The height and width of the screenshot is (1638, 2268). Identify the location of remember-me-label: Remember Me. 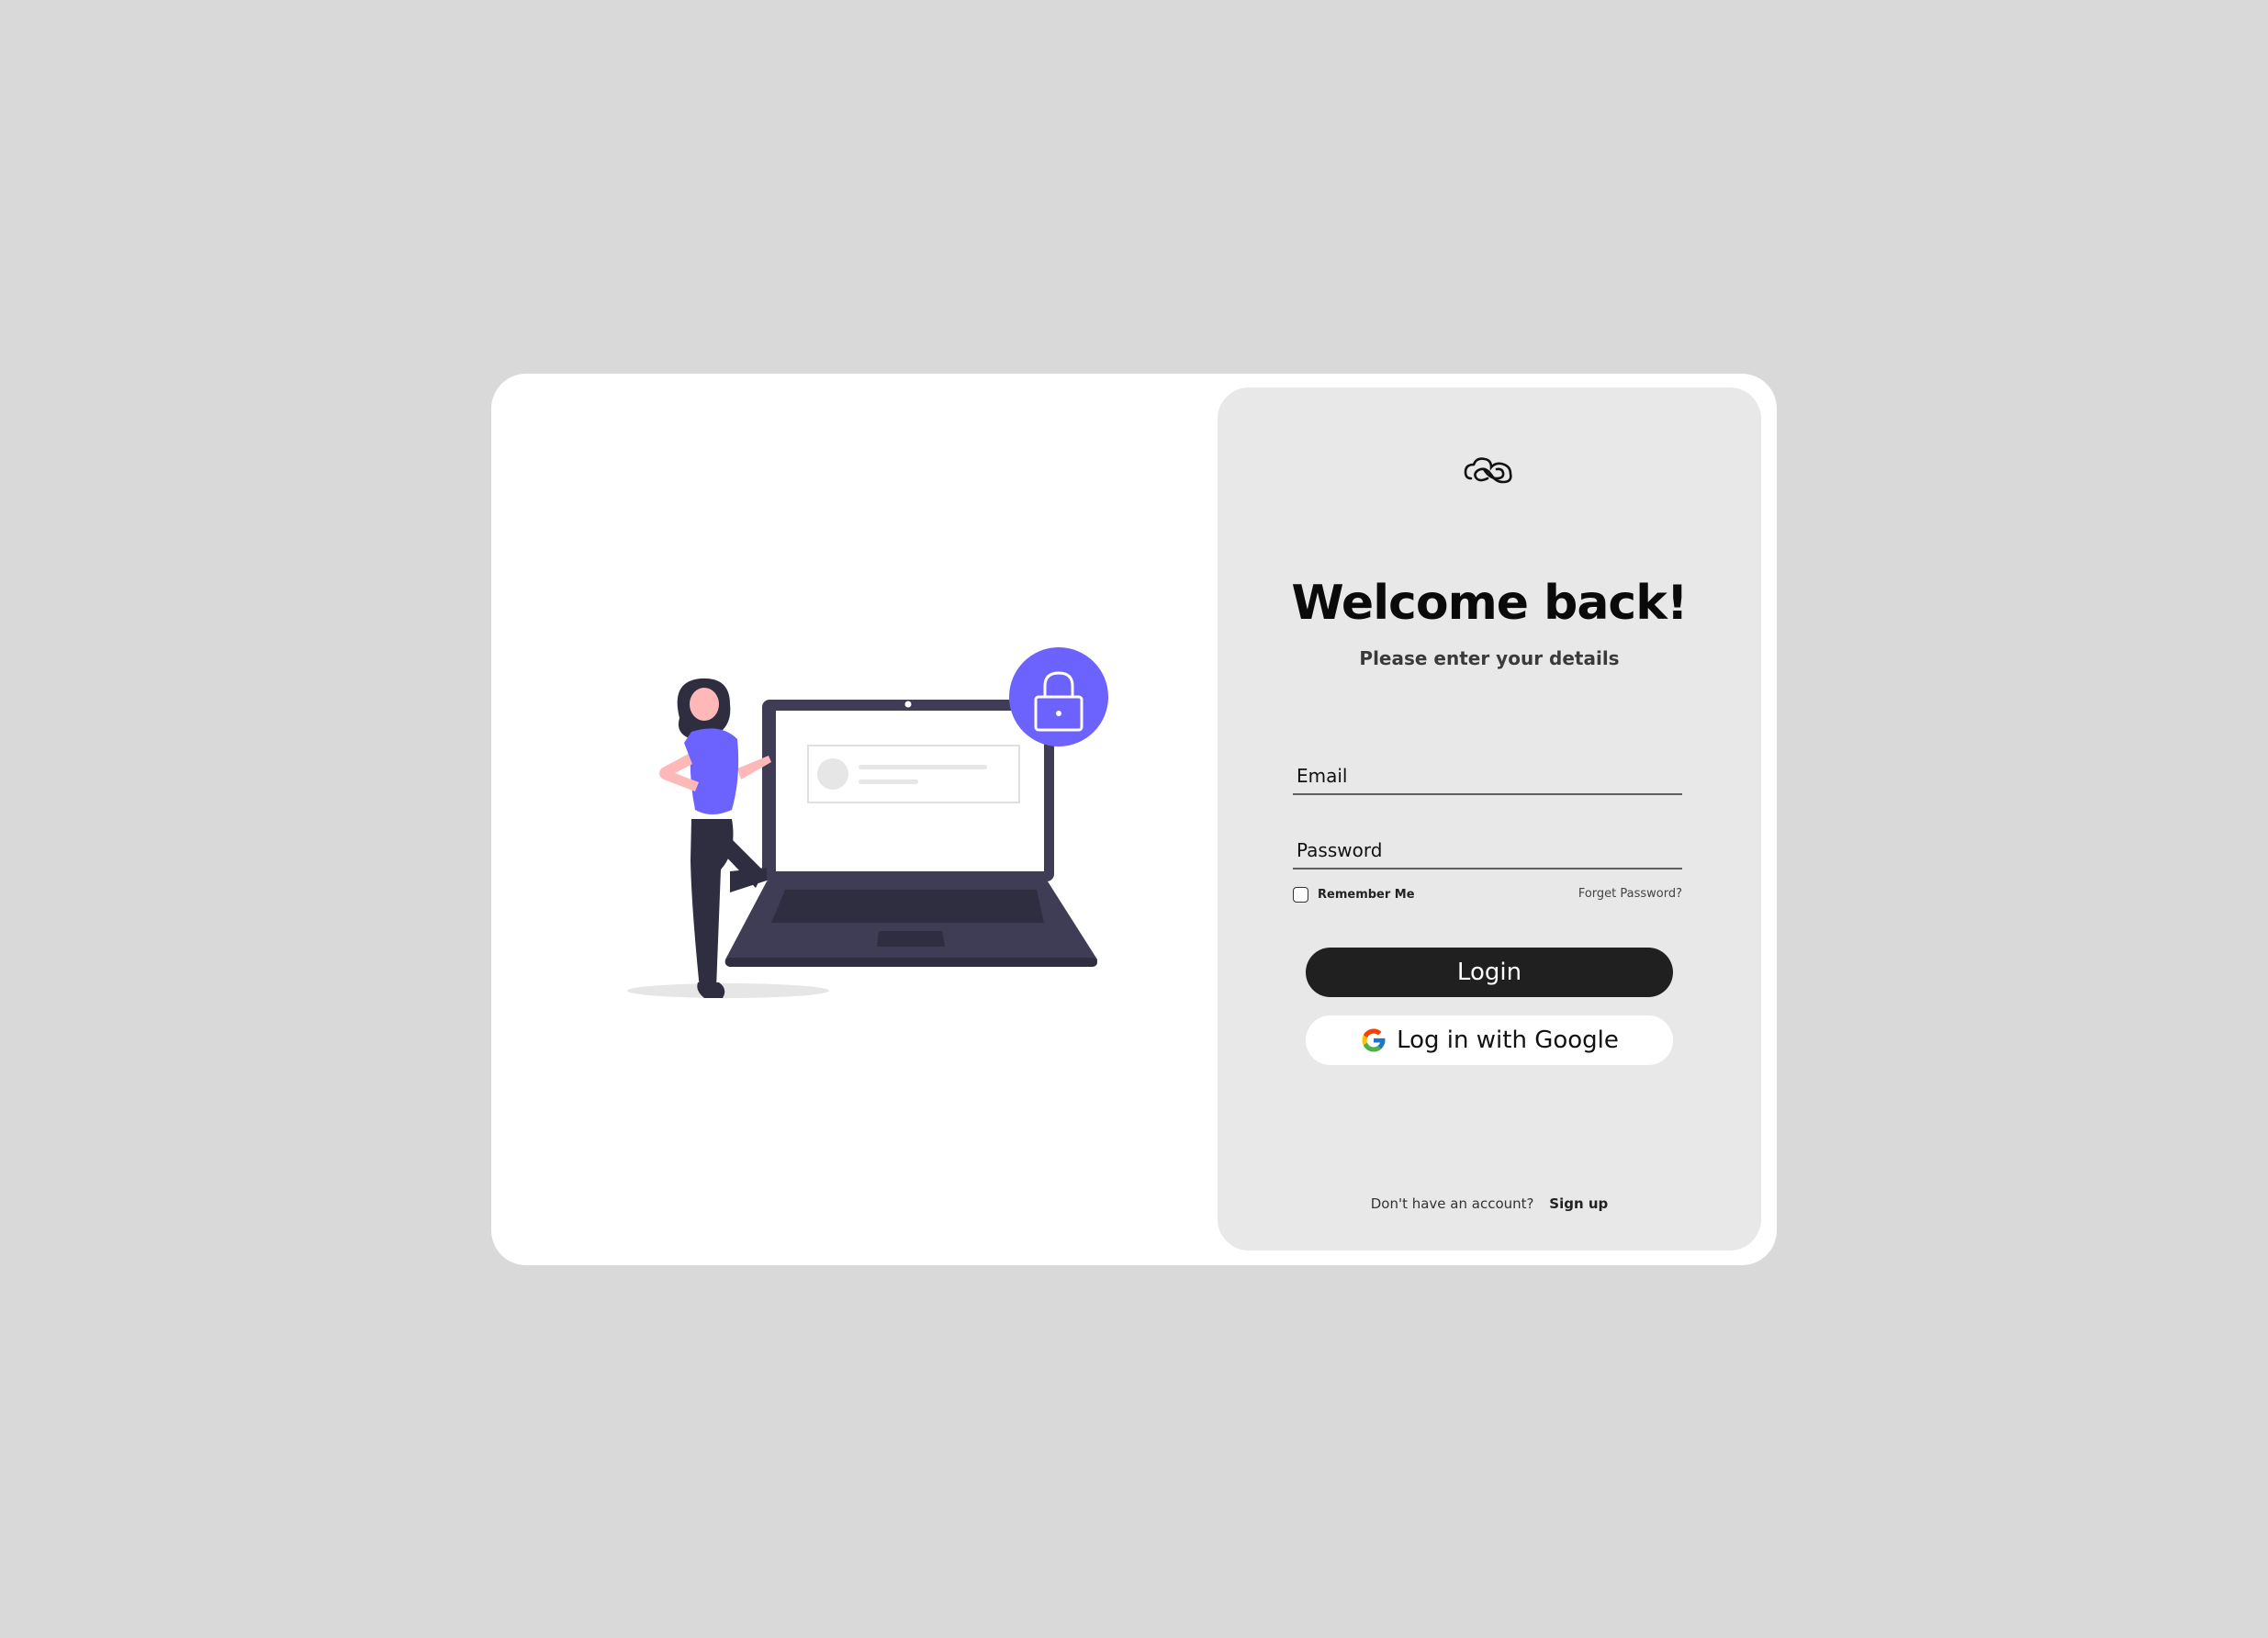
(1367, 894).